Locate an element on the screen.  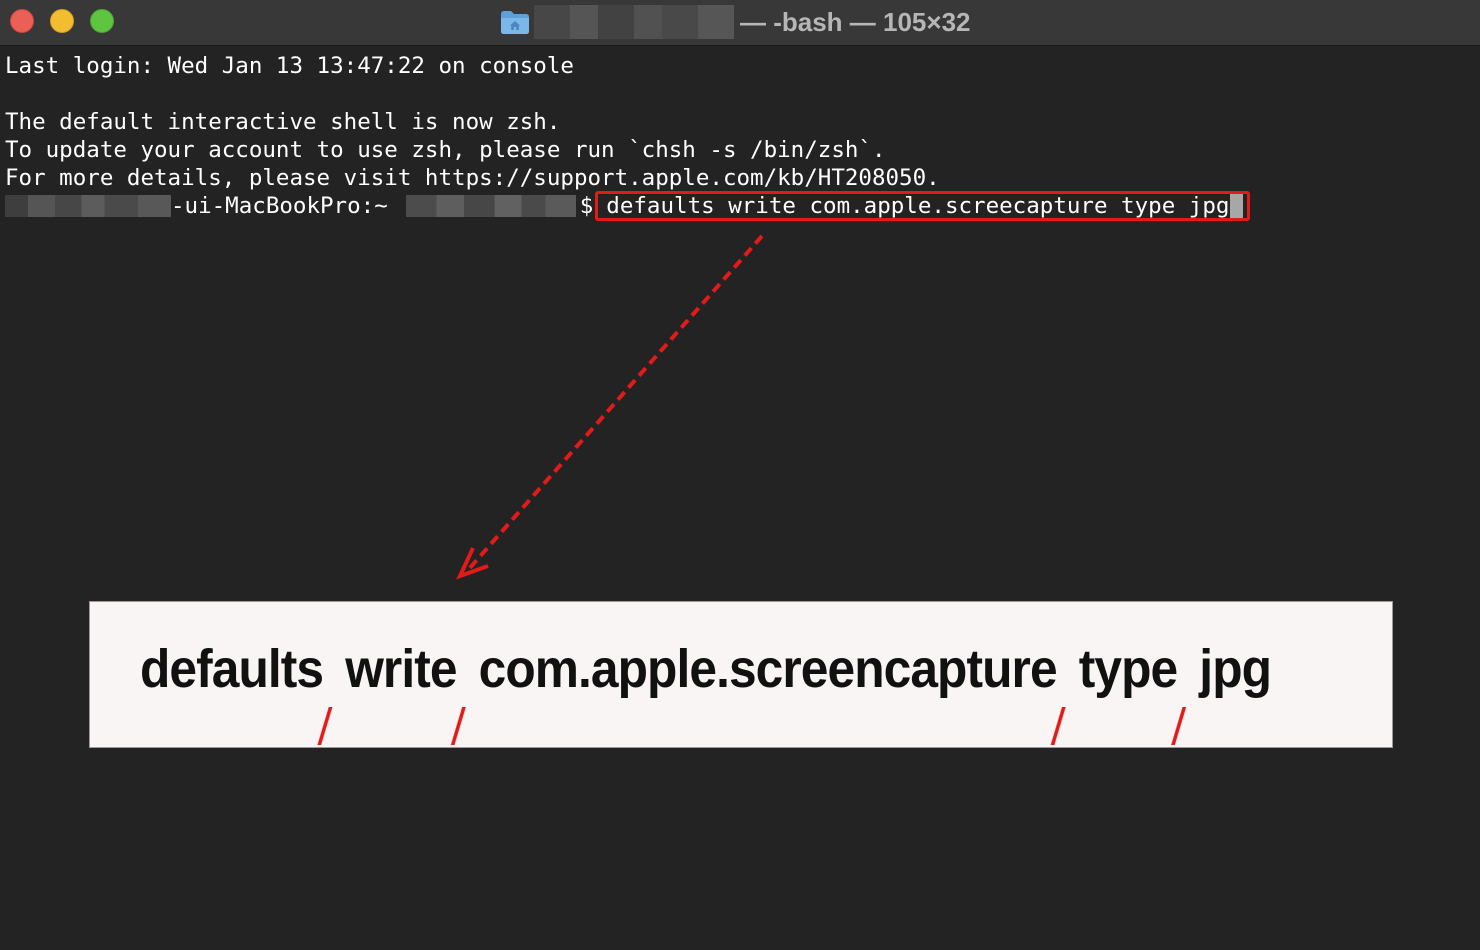
redacted-folder-name is located at coordinates (634, 22).